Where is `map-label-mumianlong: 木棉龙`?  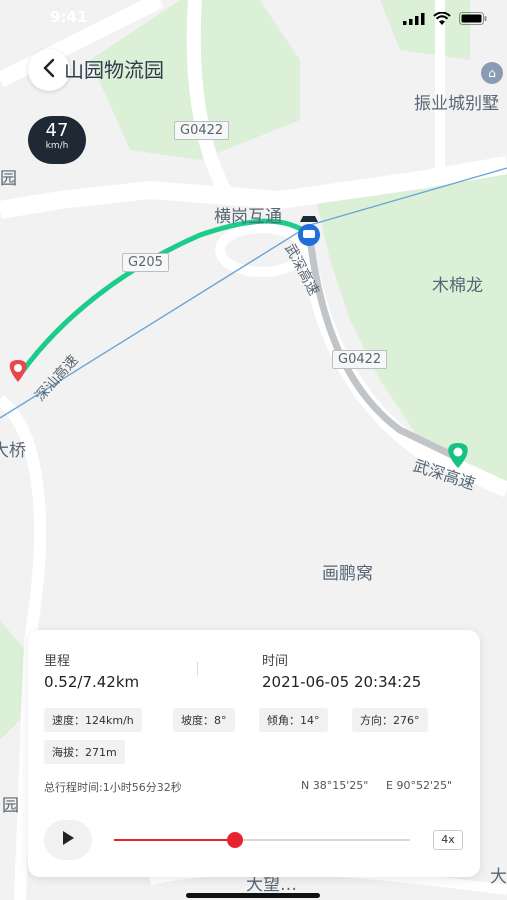
map-label-mumianlong: 木棉龙 is located at coordinates (457, 286).